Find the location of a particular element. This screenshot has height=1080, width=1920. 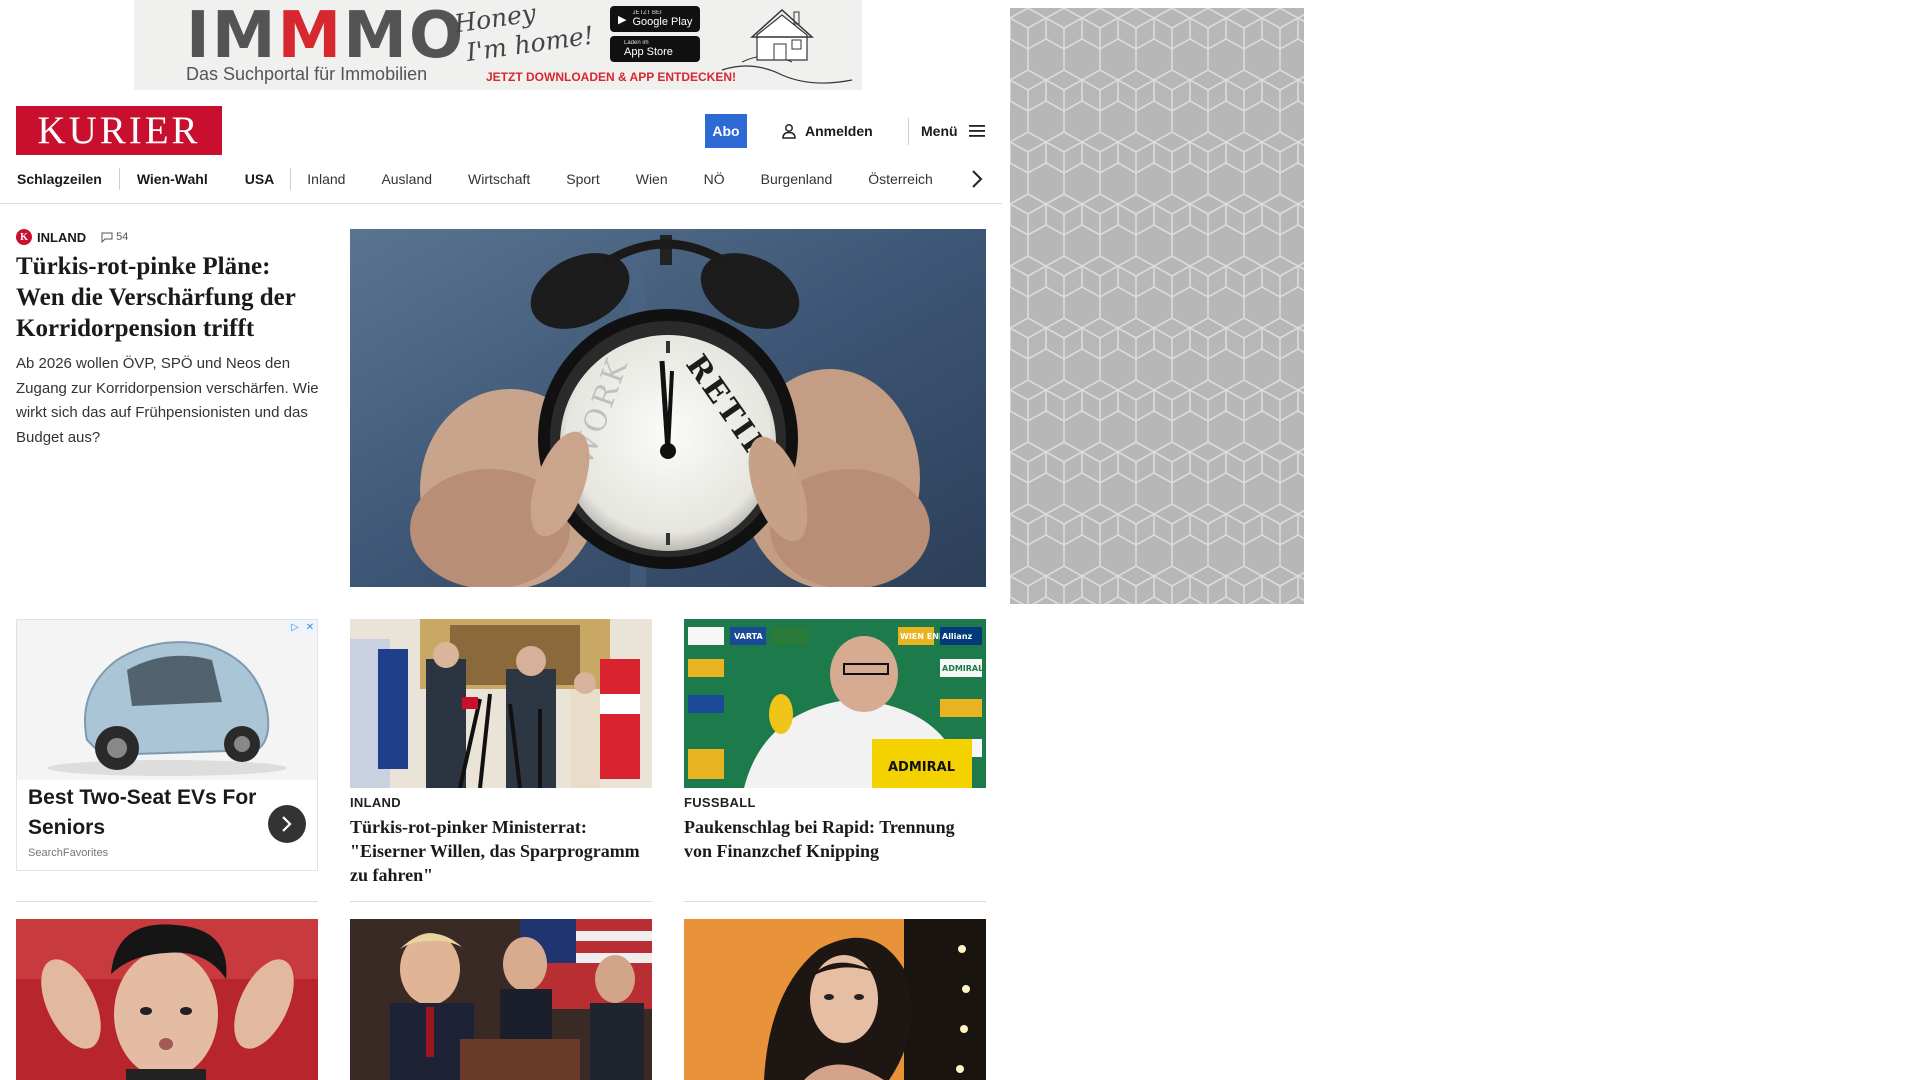

article-image-press-conference is located at coordinates (501, 703).